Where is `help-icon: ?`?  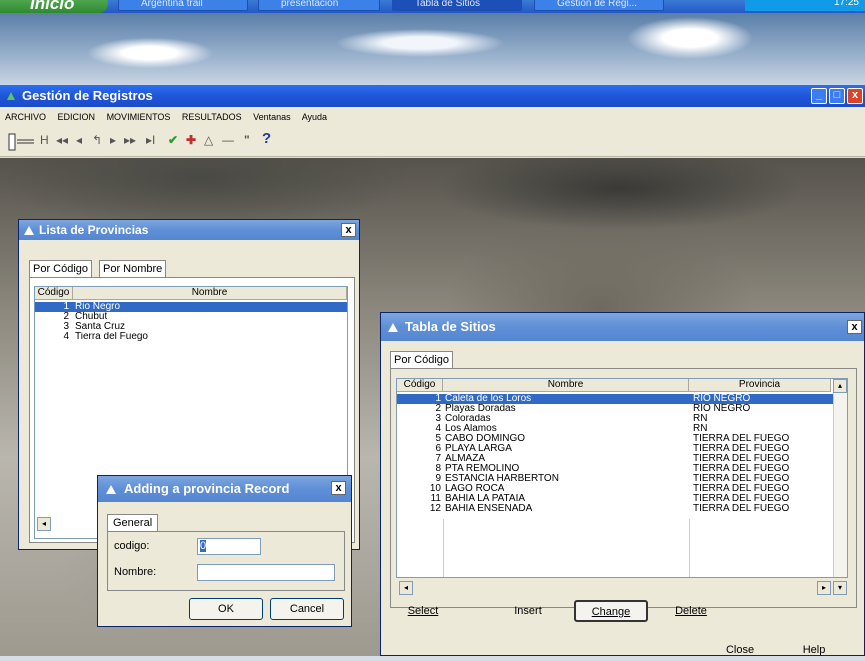
help-icon: ? is located at coordinates (266, 138).